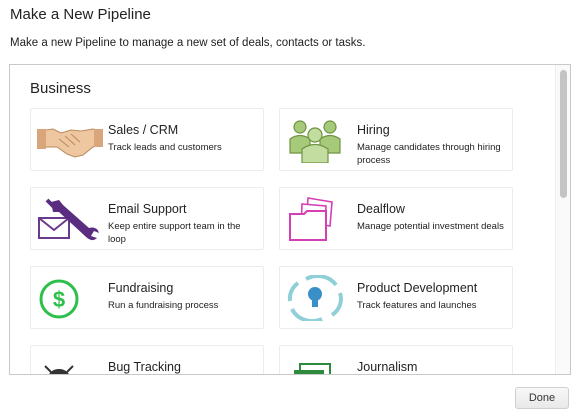 This screenshot has width=580, height=417. Describe the element at coordinates (563, 134) in the screenshot. I see `scrollbar-thumb` at that location.